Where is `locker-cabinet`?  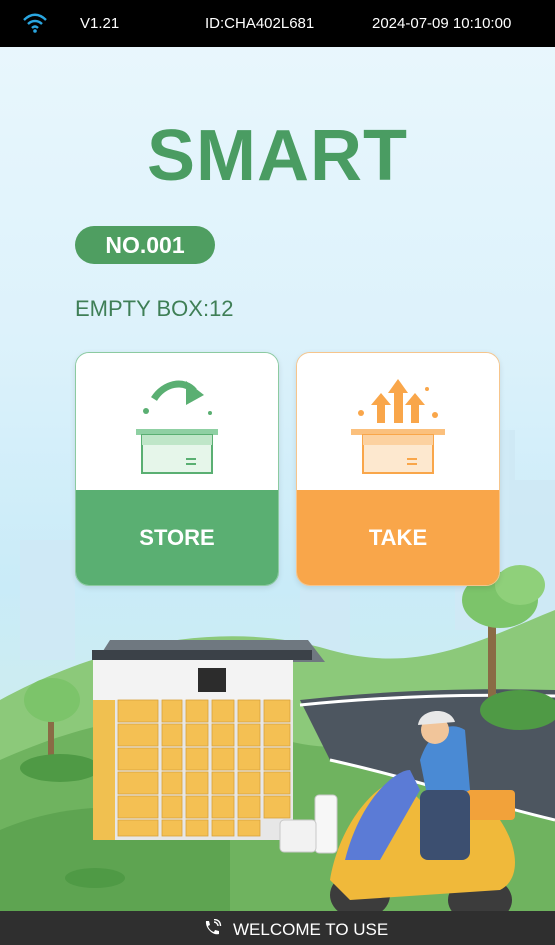
locker-cabinet is located at coordinates (208, 740).